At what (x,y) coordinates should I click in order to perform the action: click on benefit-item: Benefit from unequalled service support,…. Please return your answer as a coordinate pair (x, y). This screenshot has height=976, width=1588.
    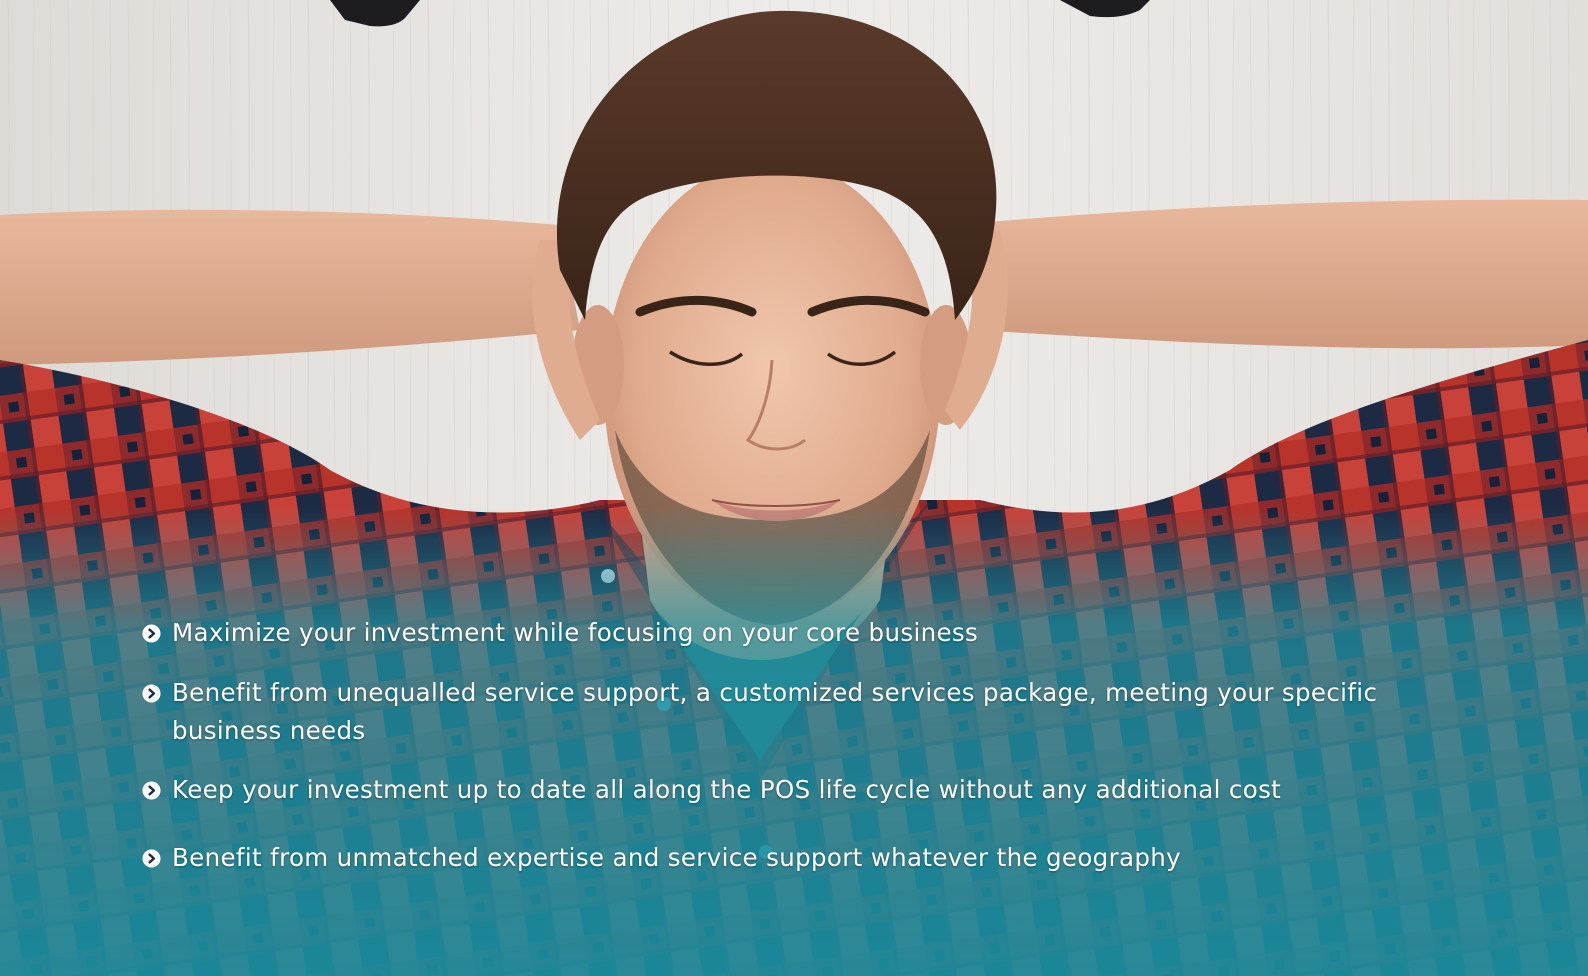
    Looking at the image, I should click on (787, 712).